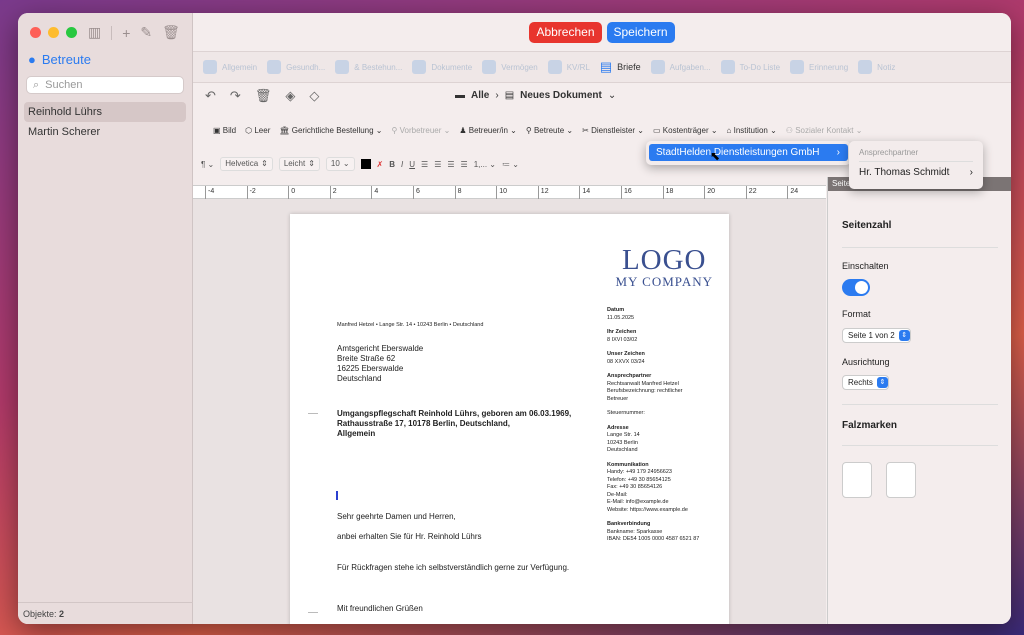 The width and height of the screenshot is (1024, 635). Describe the element at coordinates (639, 479) in the screenshot. I see `info-value: Telefon: +49 30 85654125` at that location.